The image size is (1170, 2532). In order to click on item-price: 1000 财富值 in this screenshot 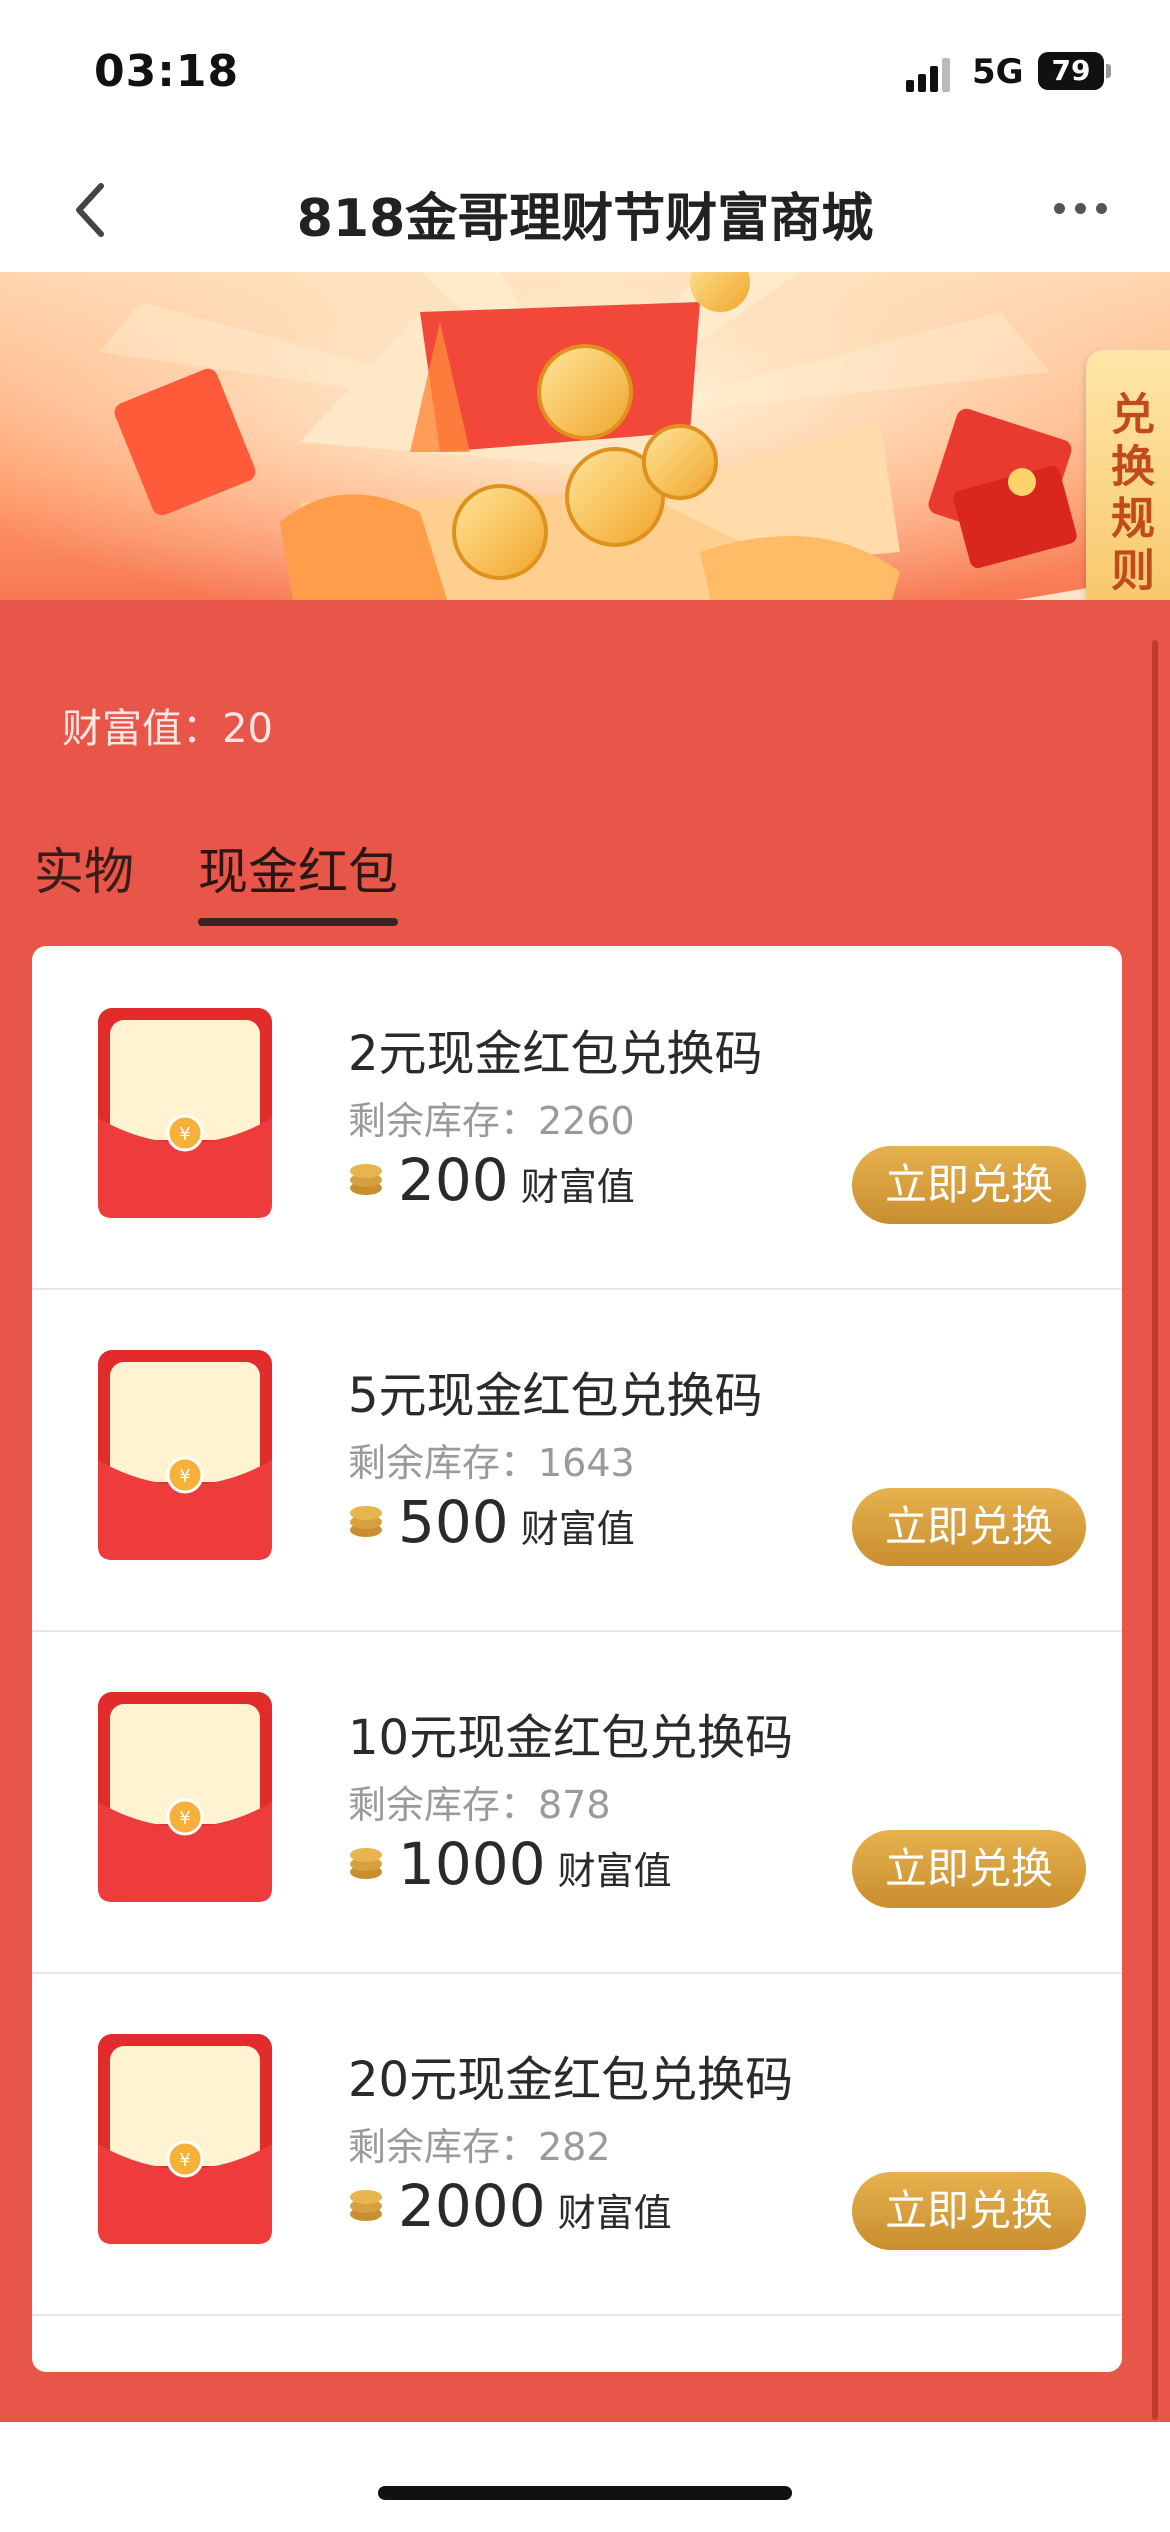, I will do `click(510, 1864)`.